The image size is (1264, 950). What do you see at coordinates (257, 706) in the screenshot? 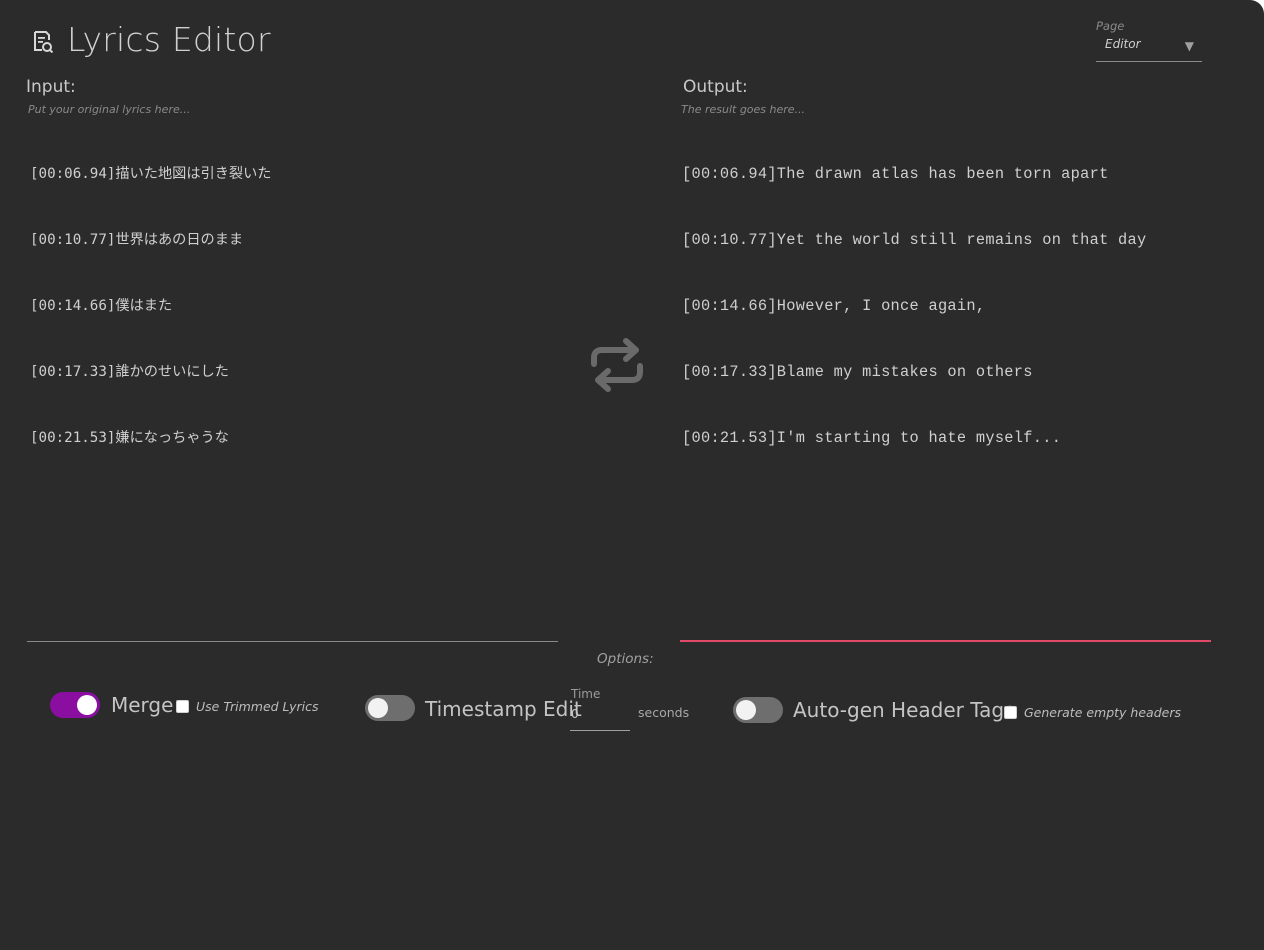
I see `use-trimmed-lyrics-label: Use Trimmed Lyrics` at bounding box center [257, 706].